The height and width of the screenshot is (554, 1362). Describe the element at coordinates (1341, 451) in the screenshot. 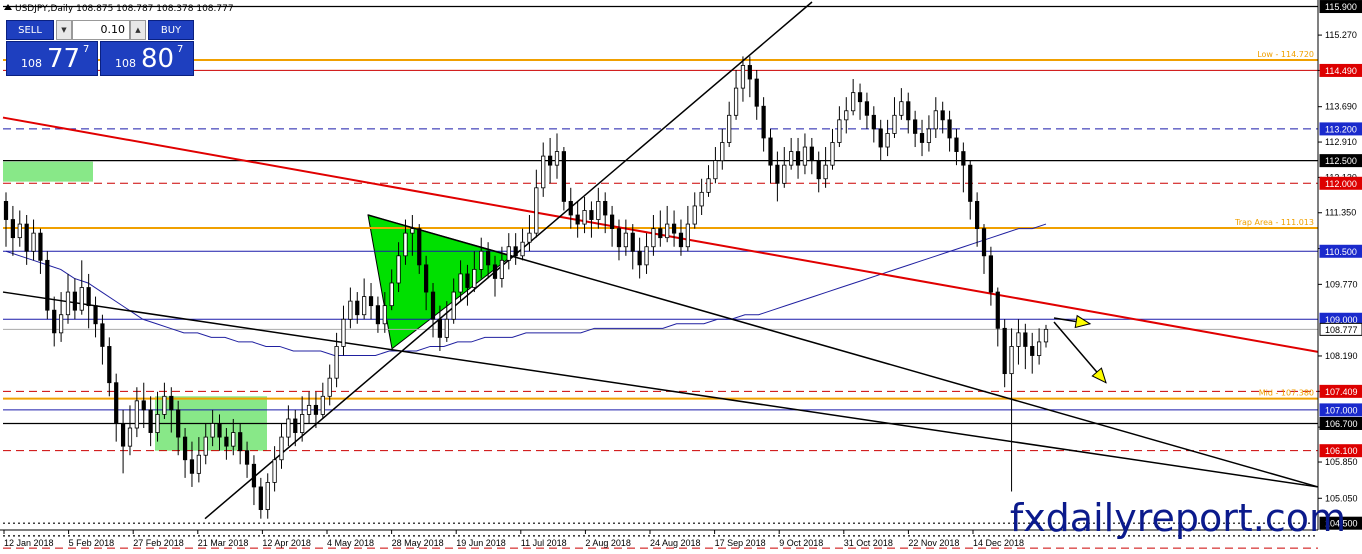

I see `price-tag-label: 106.100` at that location.